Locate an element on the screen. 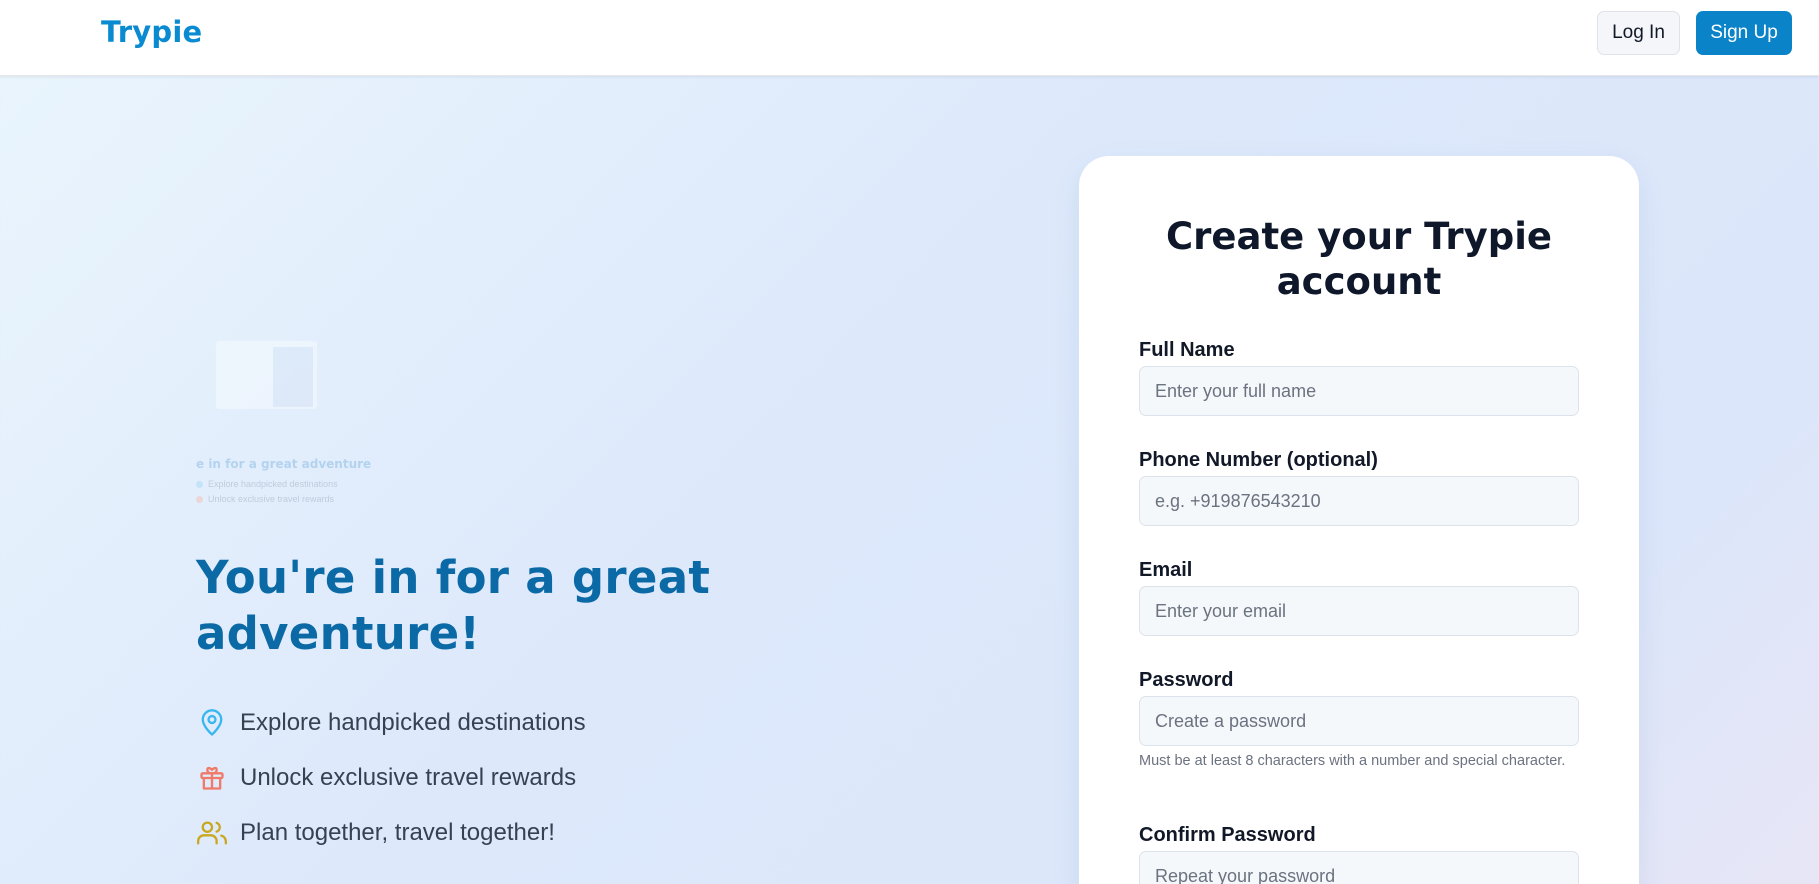 The width and height of the screenshot is (1819, 884). confirm-password-label: Confirm Password is located at coordinates (1227, 835).